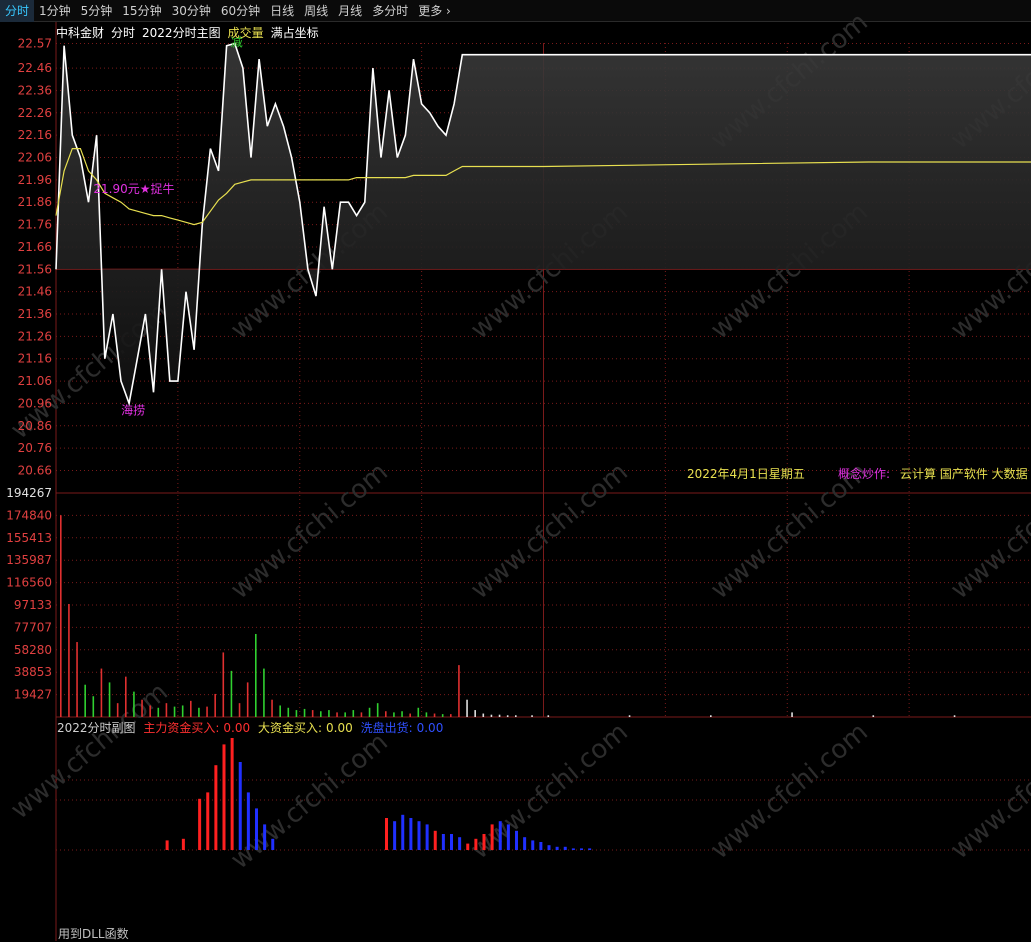  What do you see at coordinates (290, 728) in the screenshot?
I see `big-buy-label: 大资金买入:` at bounding box center [290, 728].